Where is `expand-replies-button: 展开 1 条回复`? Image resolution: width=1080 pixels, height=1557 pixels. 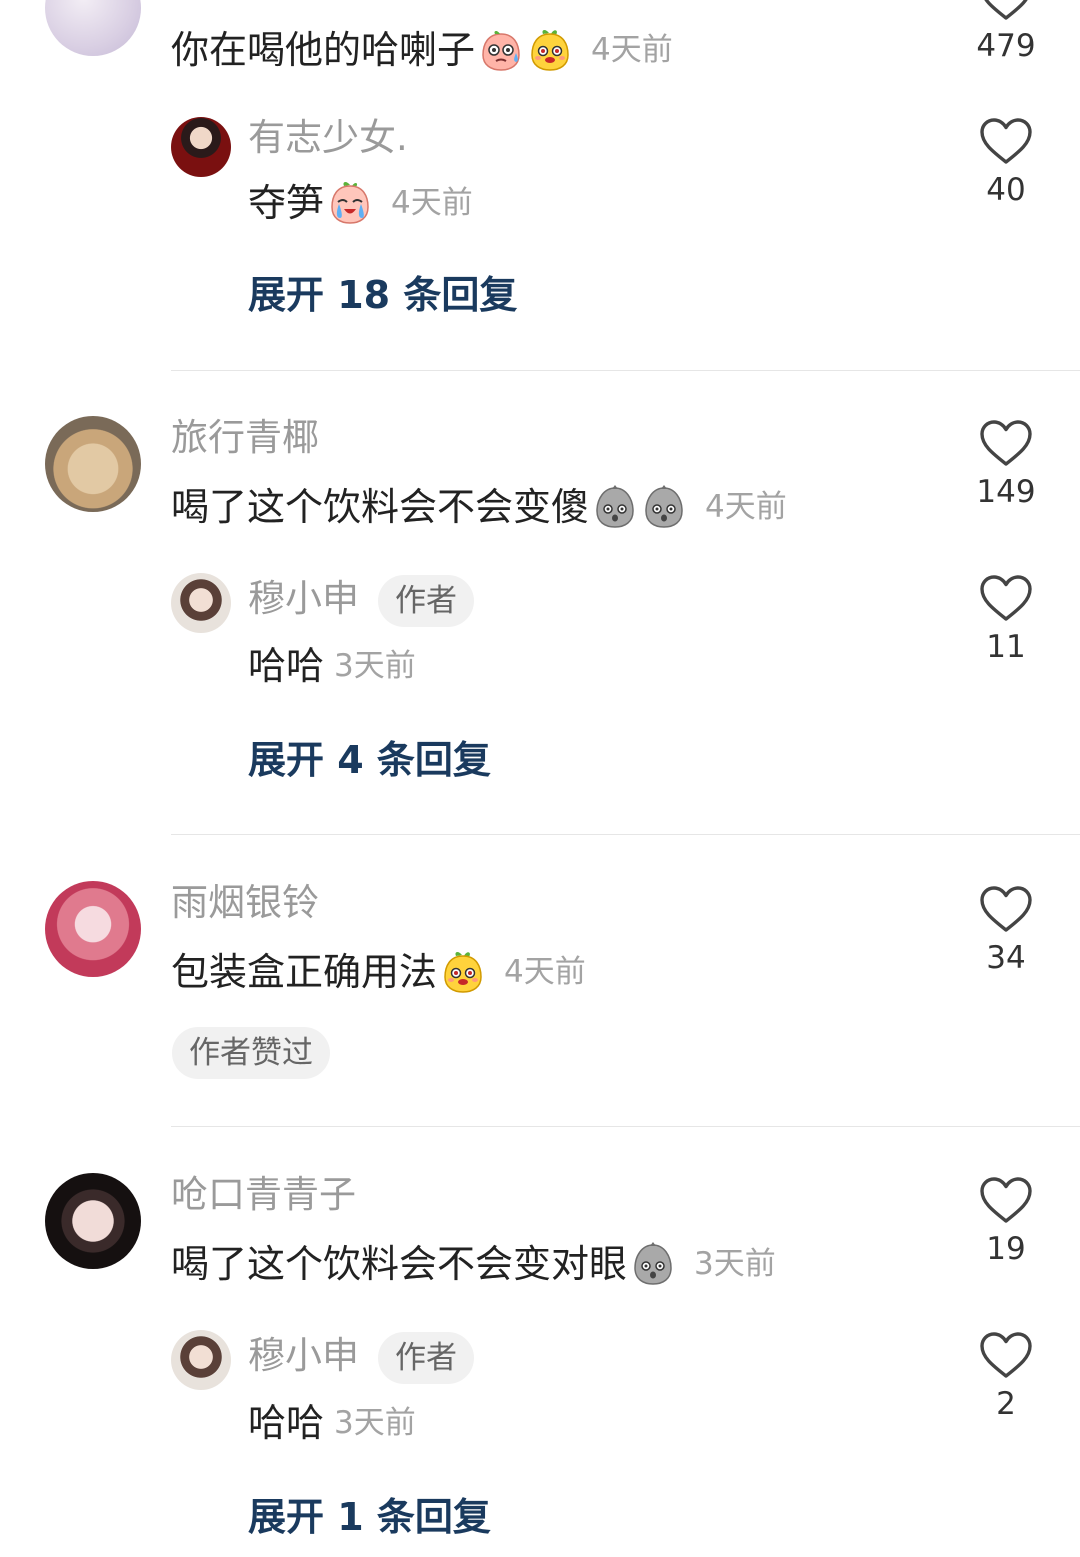
expand-replies-button: 展开 1 条回复 is located at coordinates (369, 1517).